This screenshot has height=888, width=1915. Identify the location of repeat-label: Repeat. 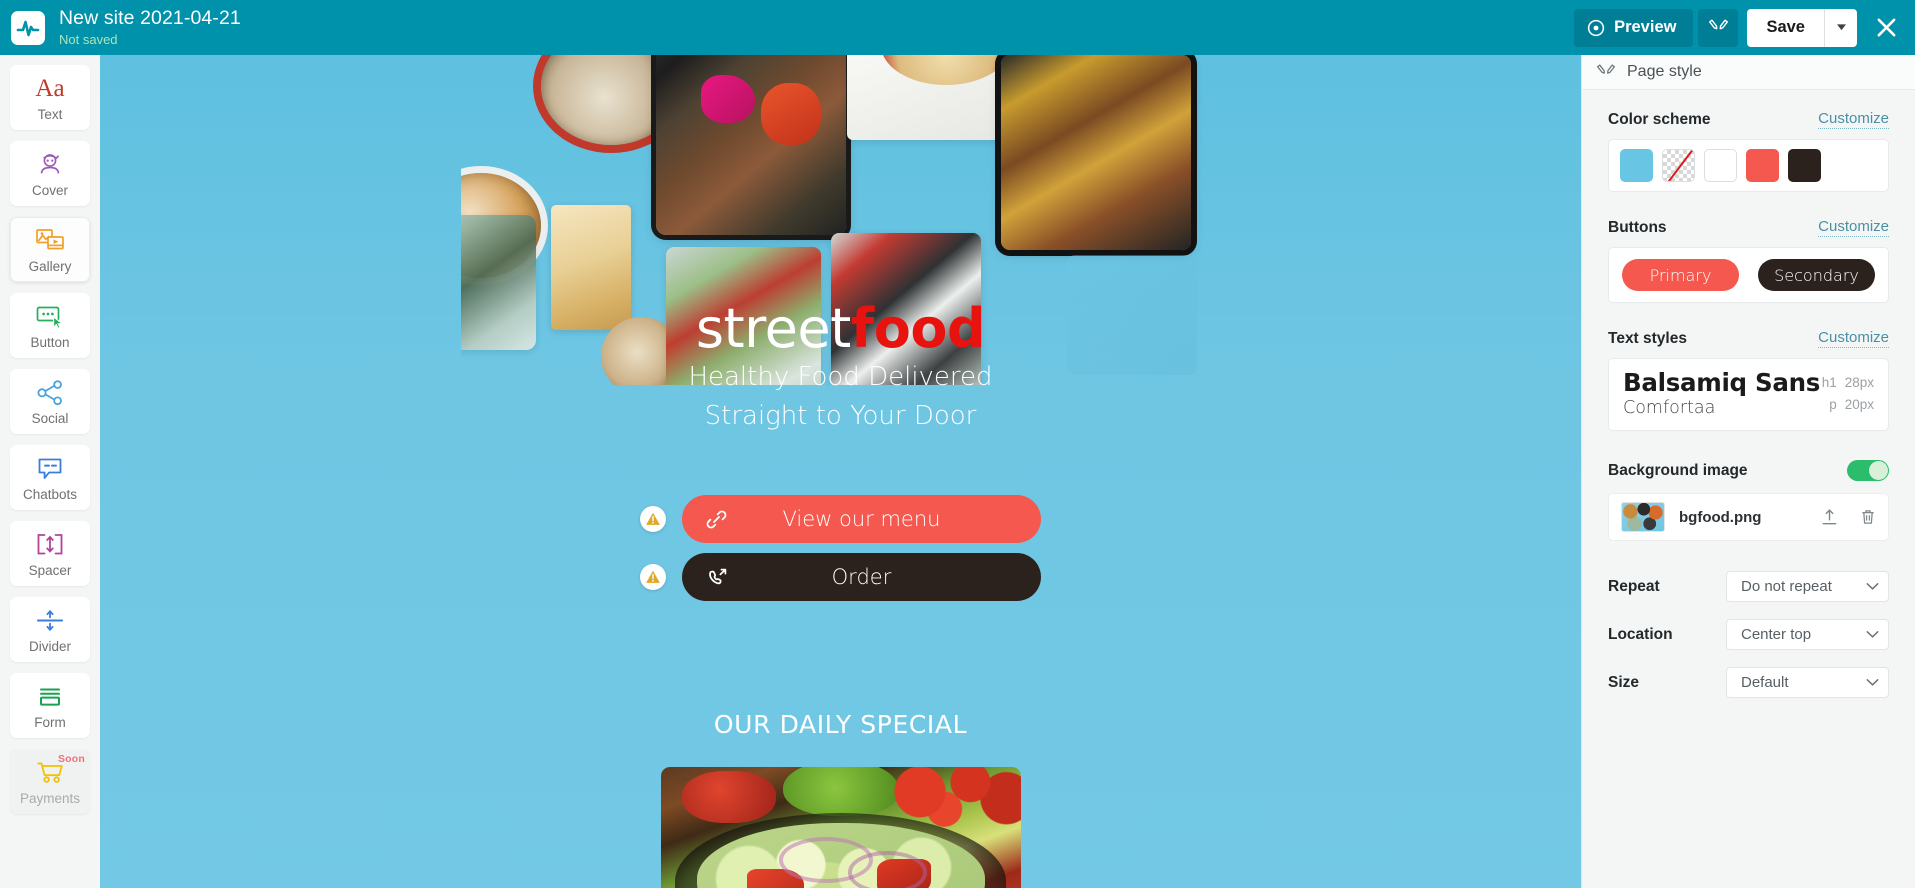
(1634, 586).